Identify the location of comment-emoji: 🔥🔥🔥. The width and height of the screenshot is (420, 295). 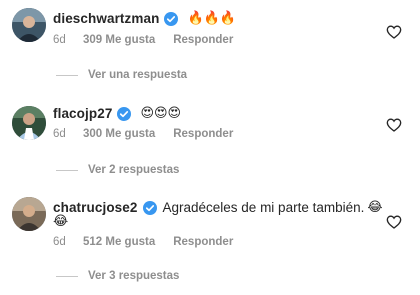
(211, 18).